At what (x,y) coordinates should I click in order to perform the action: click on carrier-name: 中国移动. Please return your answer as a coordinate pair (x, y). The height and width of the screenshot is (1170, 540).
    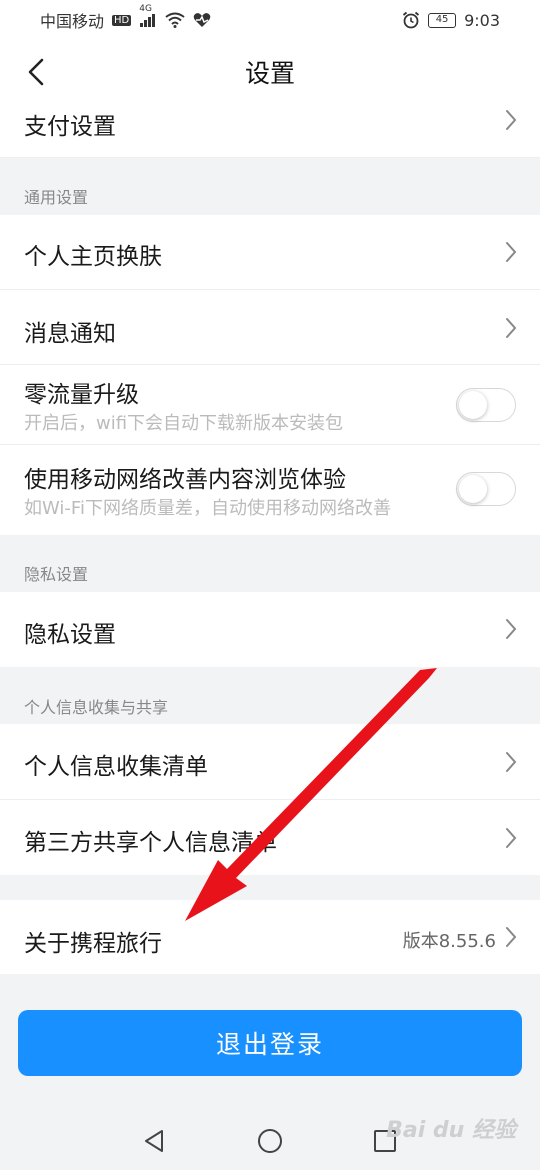
    Looking at the image, I should click on (72, 21).